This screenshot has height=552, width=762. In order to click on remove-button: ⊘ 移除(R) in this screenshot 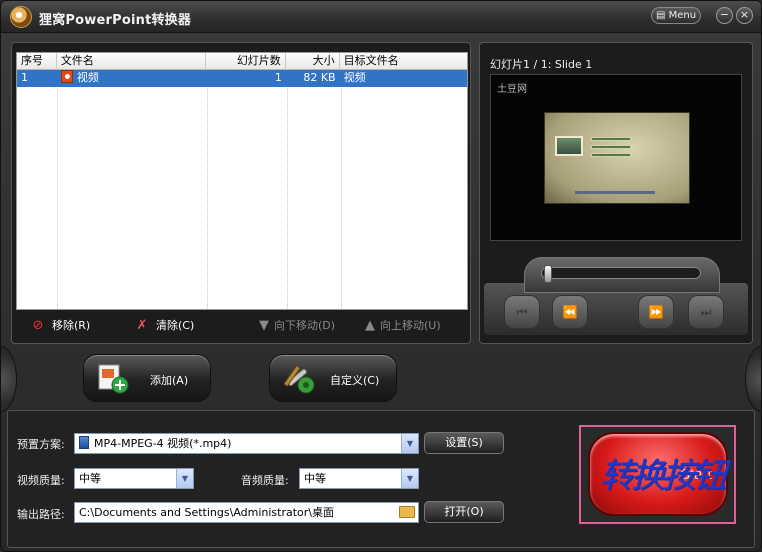, I will do `click(60, 325)`.